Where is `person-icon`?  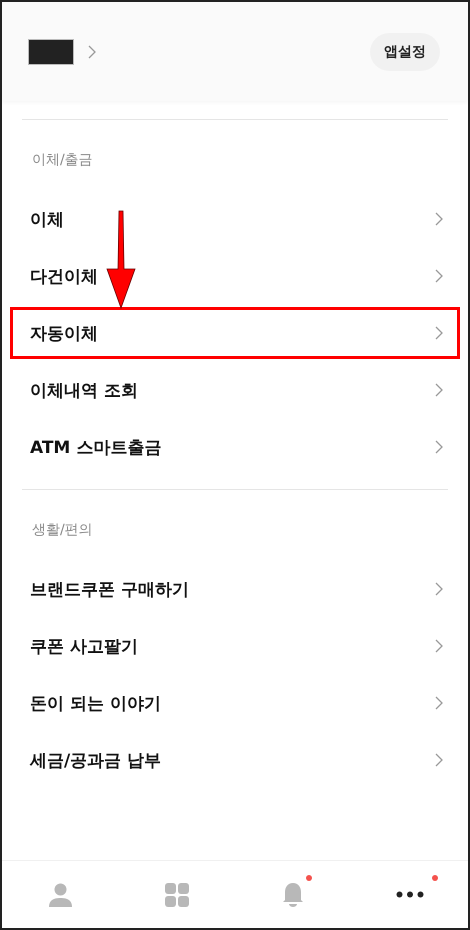
person-icon is located at coordinates (60, 894).